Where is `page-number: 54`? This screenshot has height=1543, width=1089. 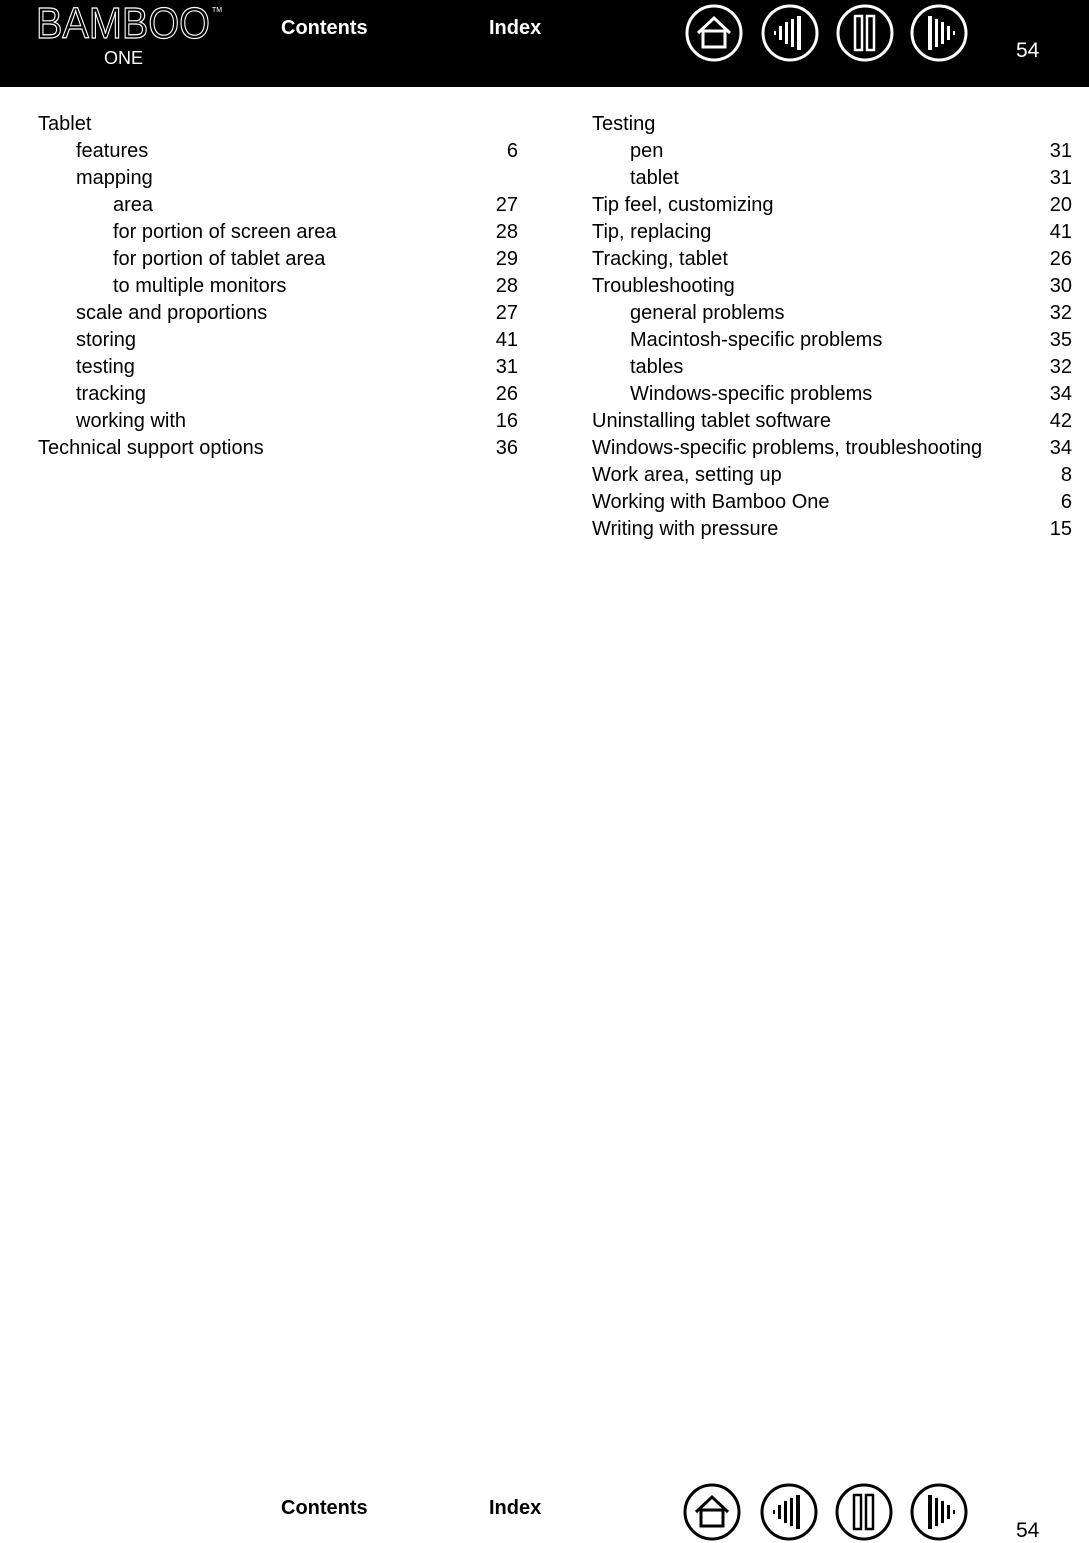 page-number: 54 is located at coordinates (1028, 50).